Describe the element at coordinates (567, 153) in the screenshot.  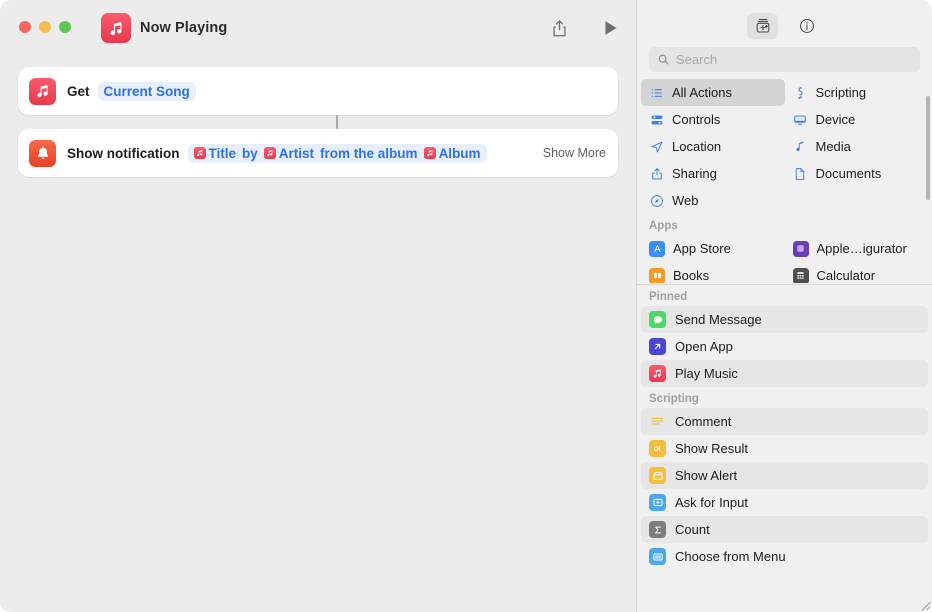
I see `show-more-button: Show More` at that location.